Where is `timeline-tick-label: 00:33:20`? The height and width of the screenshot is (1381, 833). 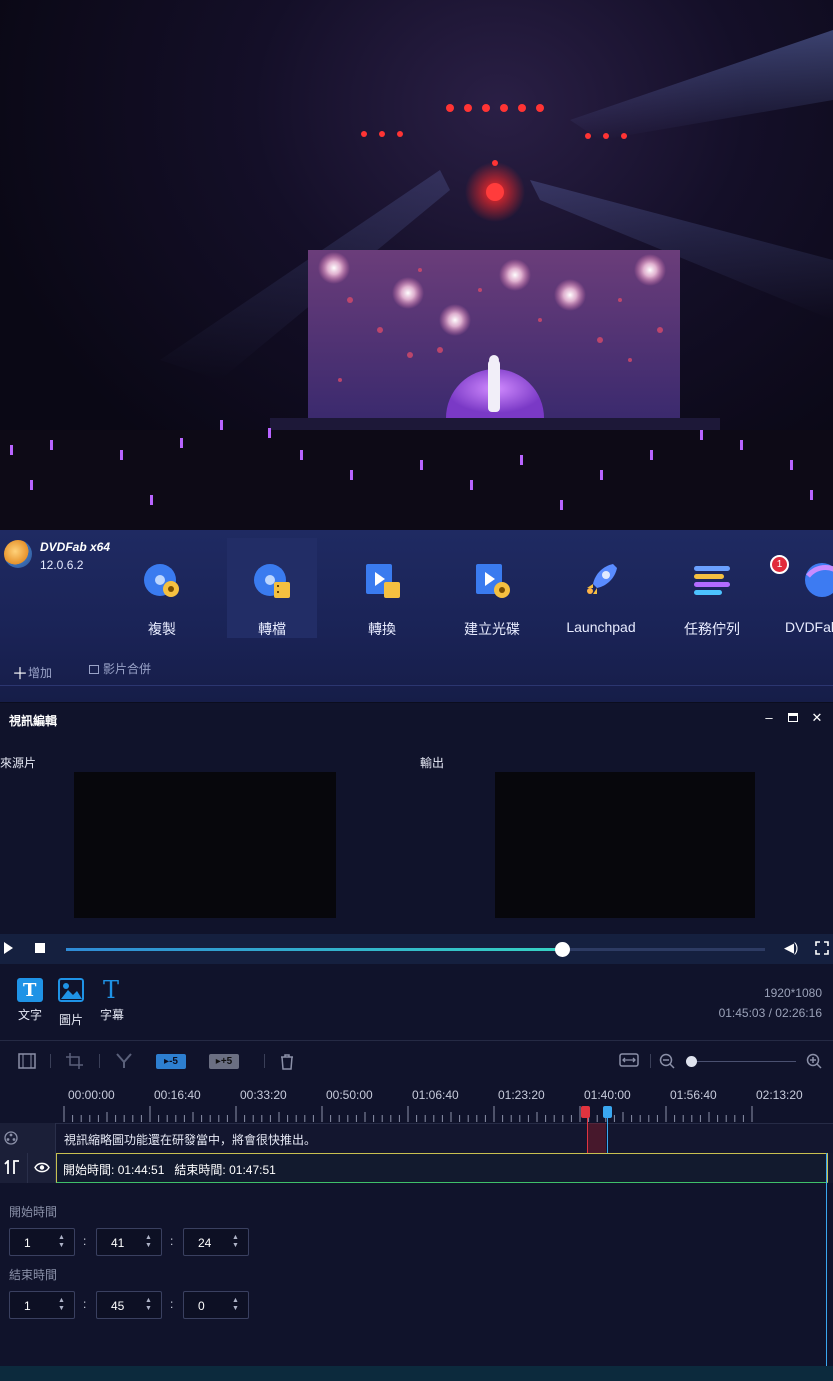 timeline-tick-label: 00:33:20 is located at coordinates (263, 1095).